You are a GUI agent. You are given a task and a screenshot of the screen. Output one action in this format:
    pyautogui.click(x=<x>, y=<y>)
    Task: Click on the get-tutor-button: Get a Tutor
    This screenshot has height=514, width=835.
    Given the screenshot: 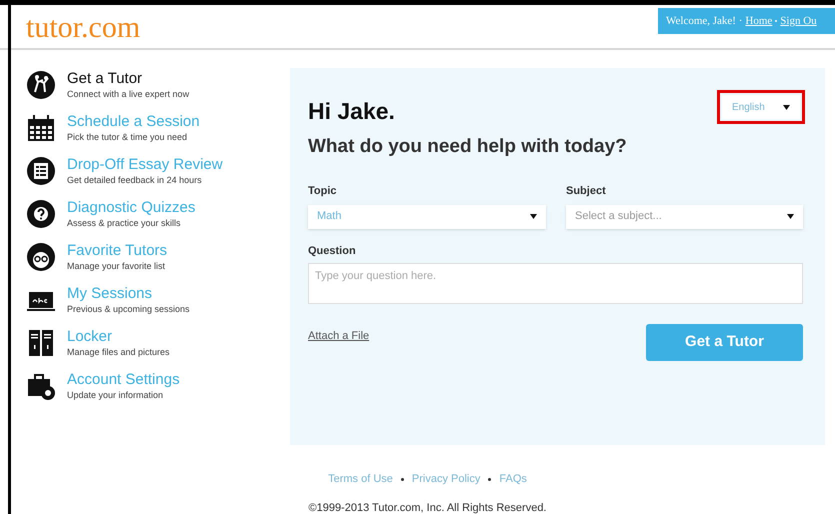 What is the action you would take?
    pyautogui.click(x=724, y=342)
    